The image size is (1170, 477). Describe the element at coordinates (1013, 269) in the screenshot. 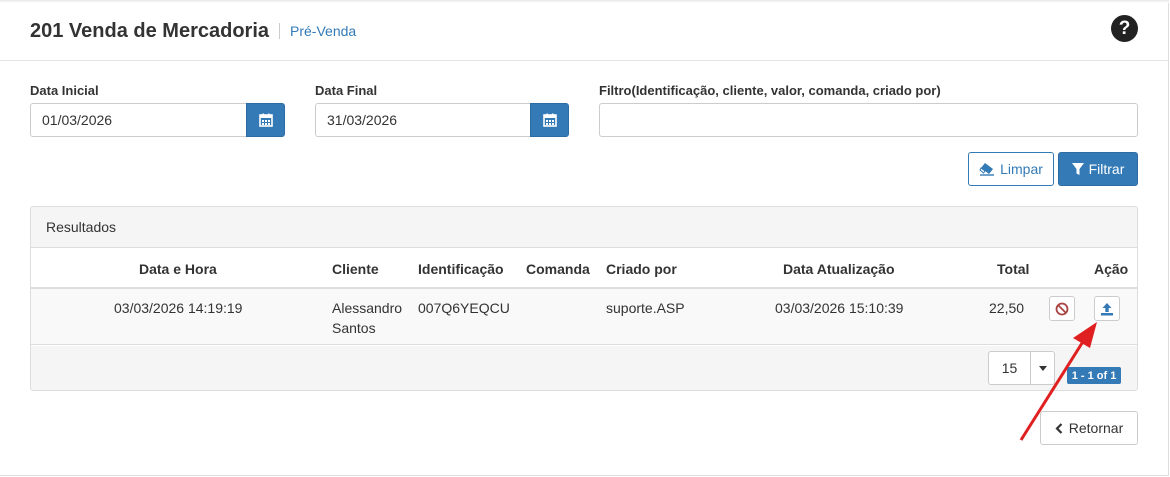

I see `col-total: Total` at that location.